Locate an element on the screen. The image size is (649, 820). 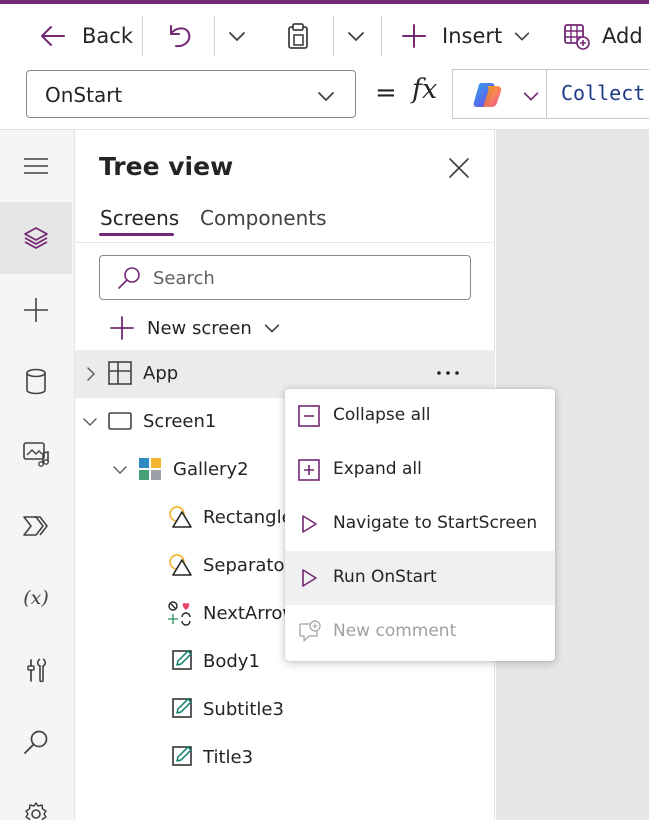
formula-bar: OnStart = fx Collect is located at coordinates (324, 99).